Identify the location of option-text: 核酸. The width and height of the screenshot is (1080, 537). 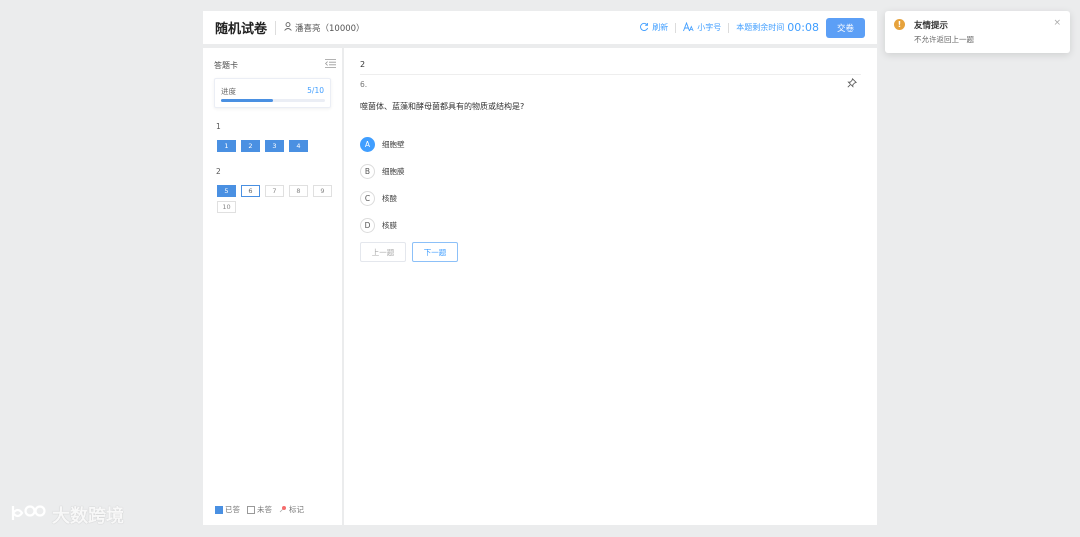
(389, 198).